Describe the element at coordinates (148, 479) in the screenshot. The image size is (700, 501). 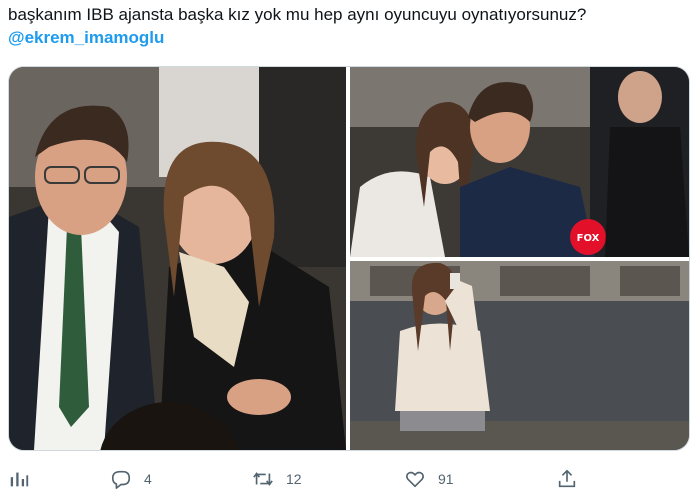
I see `reply-count: 4` at that location.